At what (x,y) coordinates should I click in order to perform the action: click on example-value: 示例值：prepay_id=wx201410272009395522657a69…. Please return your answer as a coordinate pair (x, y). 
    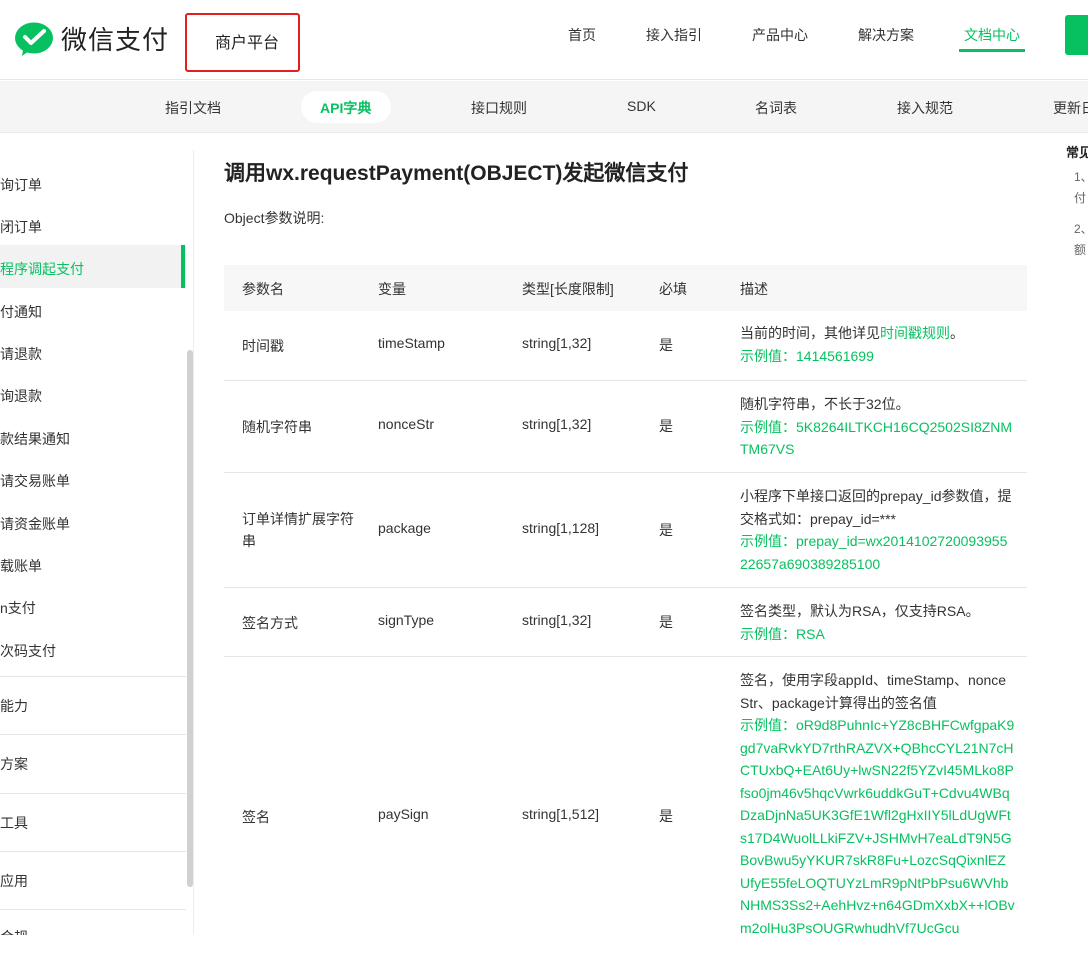
    Looking at the image, I should click on (874, 552).